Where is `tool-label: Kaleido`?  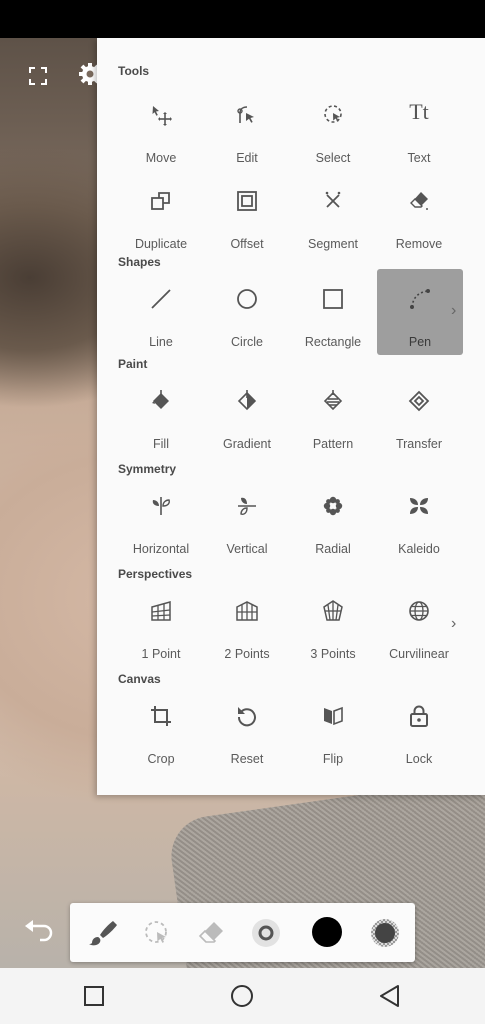 tool-label: Kaleido is located at coordinates (419, 549).